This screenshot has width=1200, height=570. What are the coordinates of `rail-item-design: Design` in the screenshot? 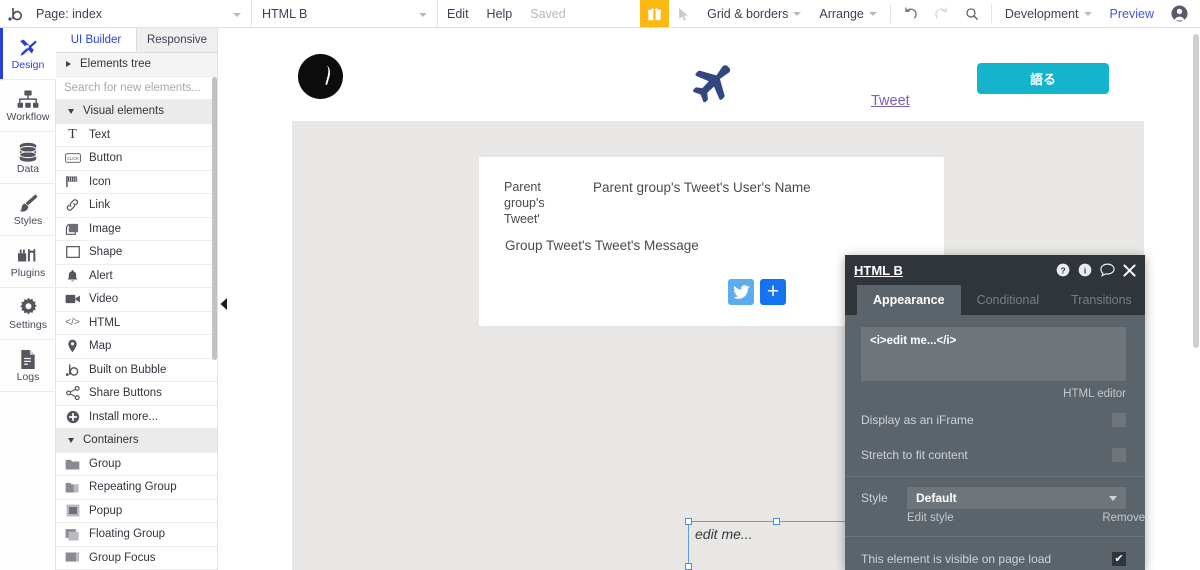 It's located at (28, 54).